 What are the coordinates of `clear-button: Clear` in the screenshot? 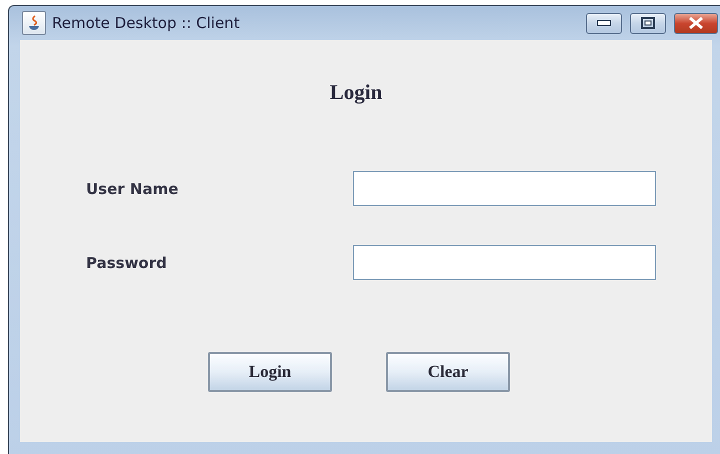 It's located at (448, 372).